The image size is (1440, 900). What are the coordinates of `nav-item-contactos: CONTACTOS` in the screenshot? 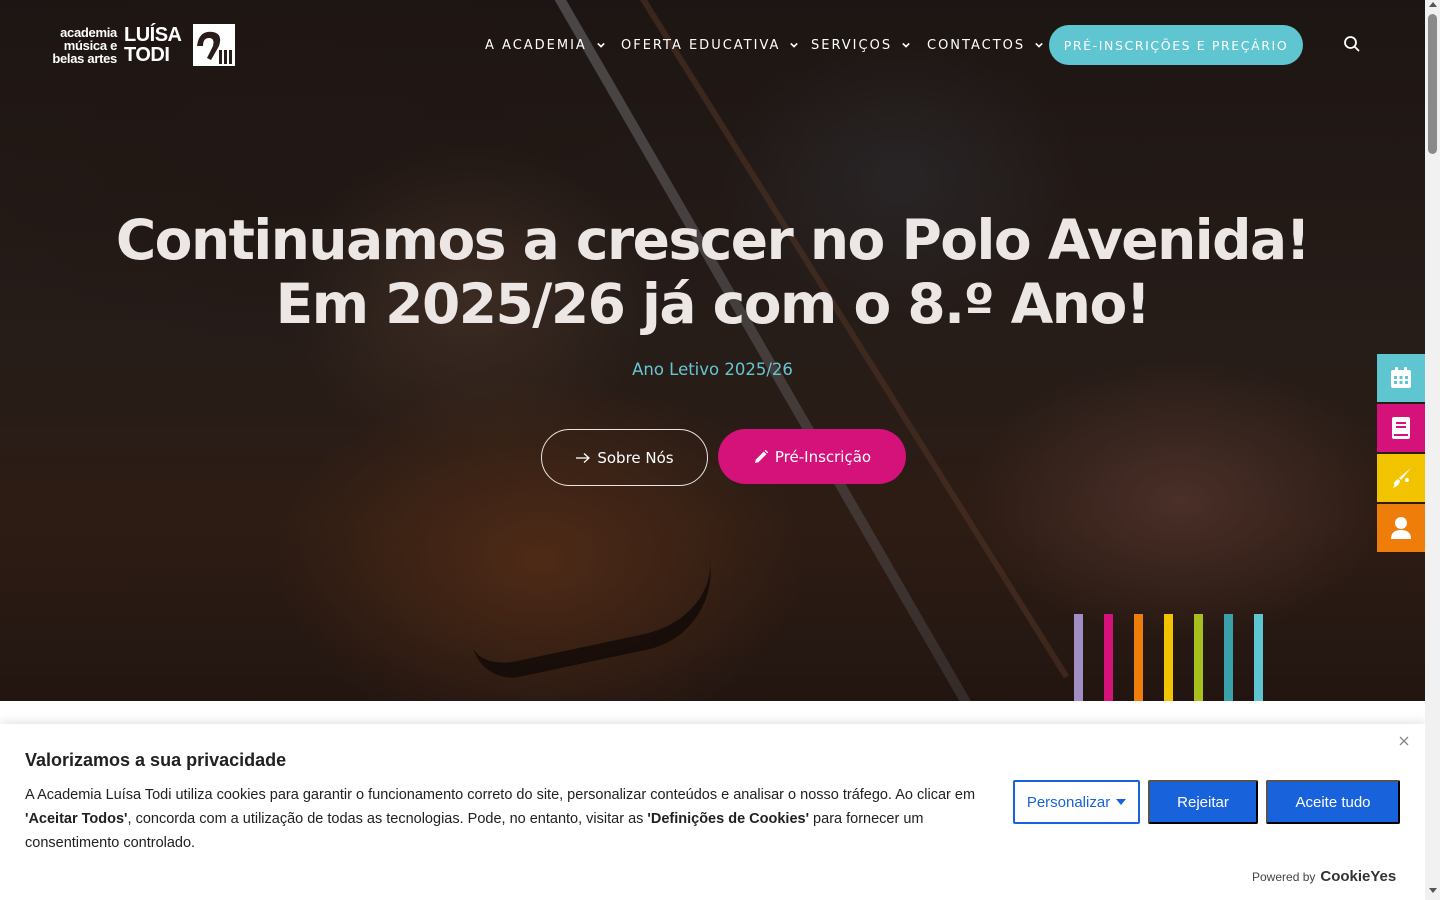 It's located at (985, 45).